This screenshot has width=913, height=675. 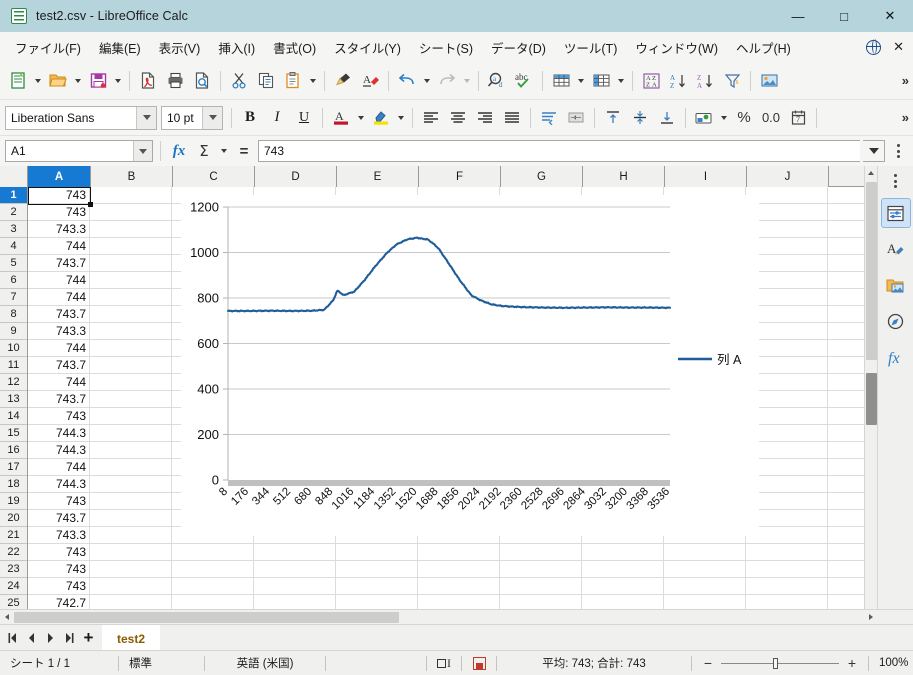 I want to click on align-center-icon, so click(x=458, y=118).